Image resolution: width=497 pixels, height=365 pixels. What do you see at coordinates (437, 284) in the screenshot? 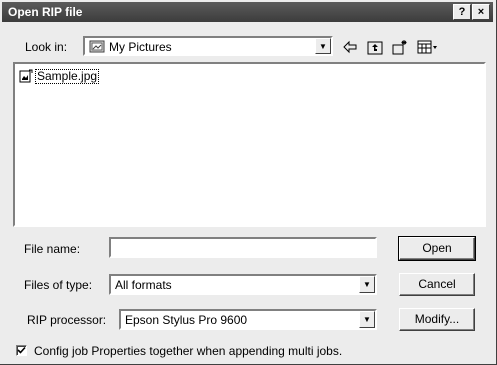
I see `cancel-button: Cancel` at bounding box center [437, 284].